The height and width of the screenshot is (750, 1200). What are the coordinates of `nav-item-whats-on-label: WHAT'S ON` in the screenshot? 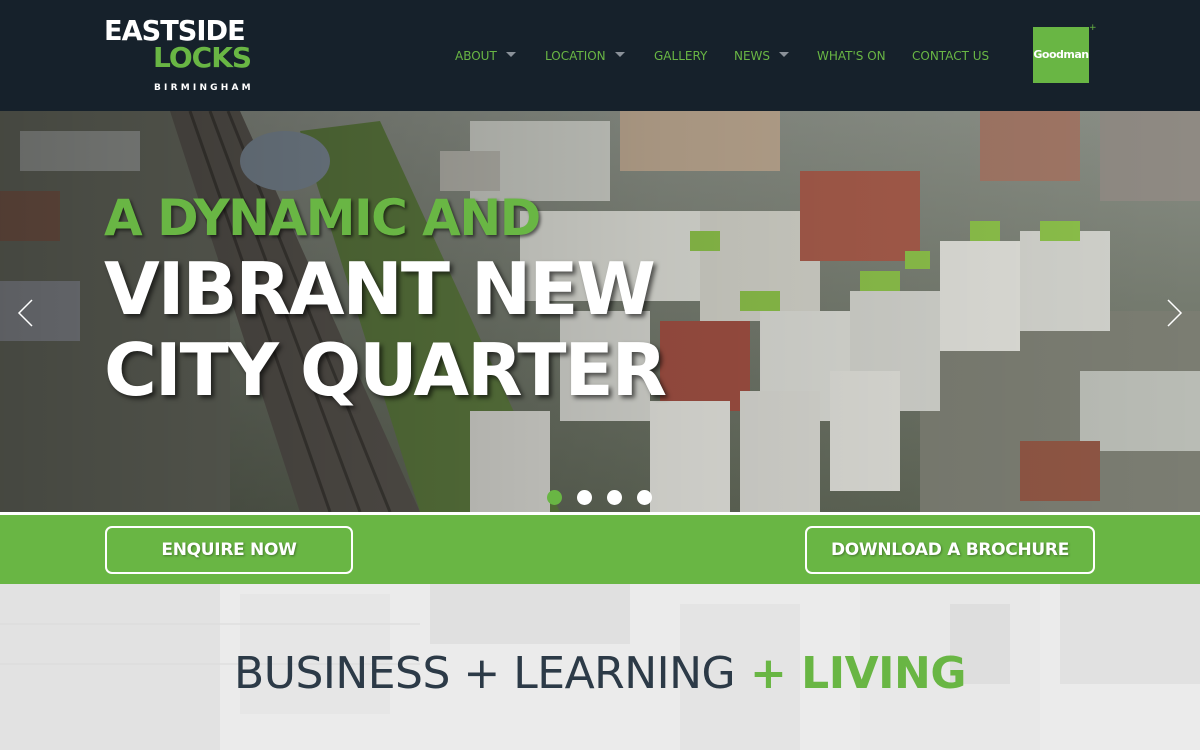 It's located at (851, 56).